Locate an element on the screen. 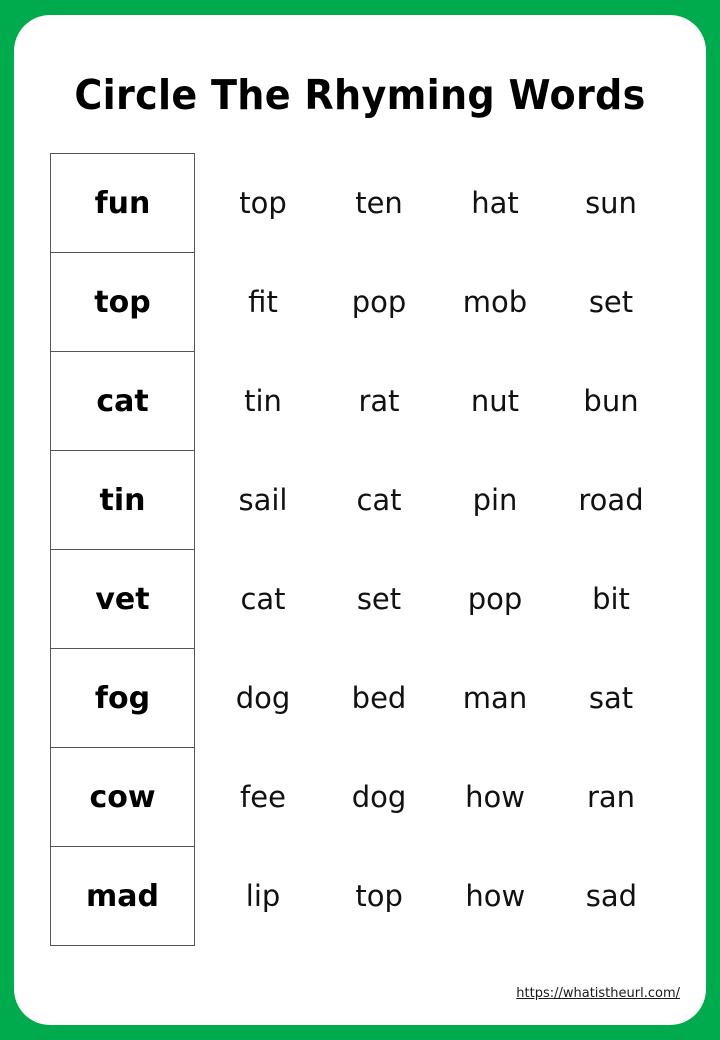  table-row: mad lip top how sad is located at coordinates (360, 896).